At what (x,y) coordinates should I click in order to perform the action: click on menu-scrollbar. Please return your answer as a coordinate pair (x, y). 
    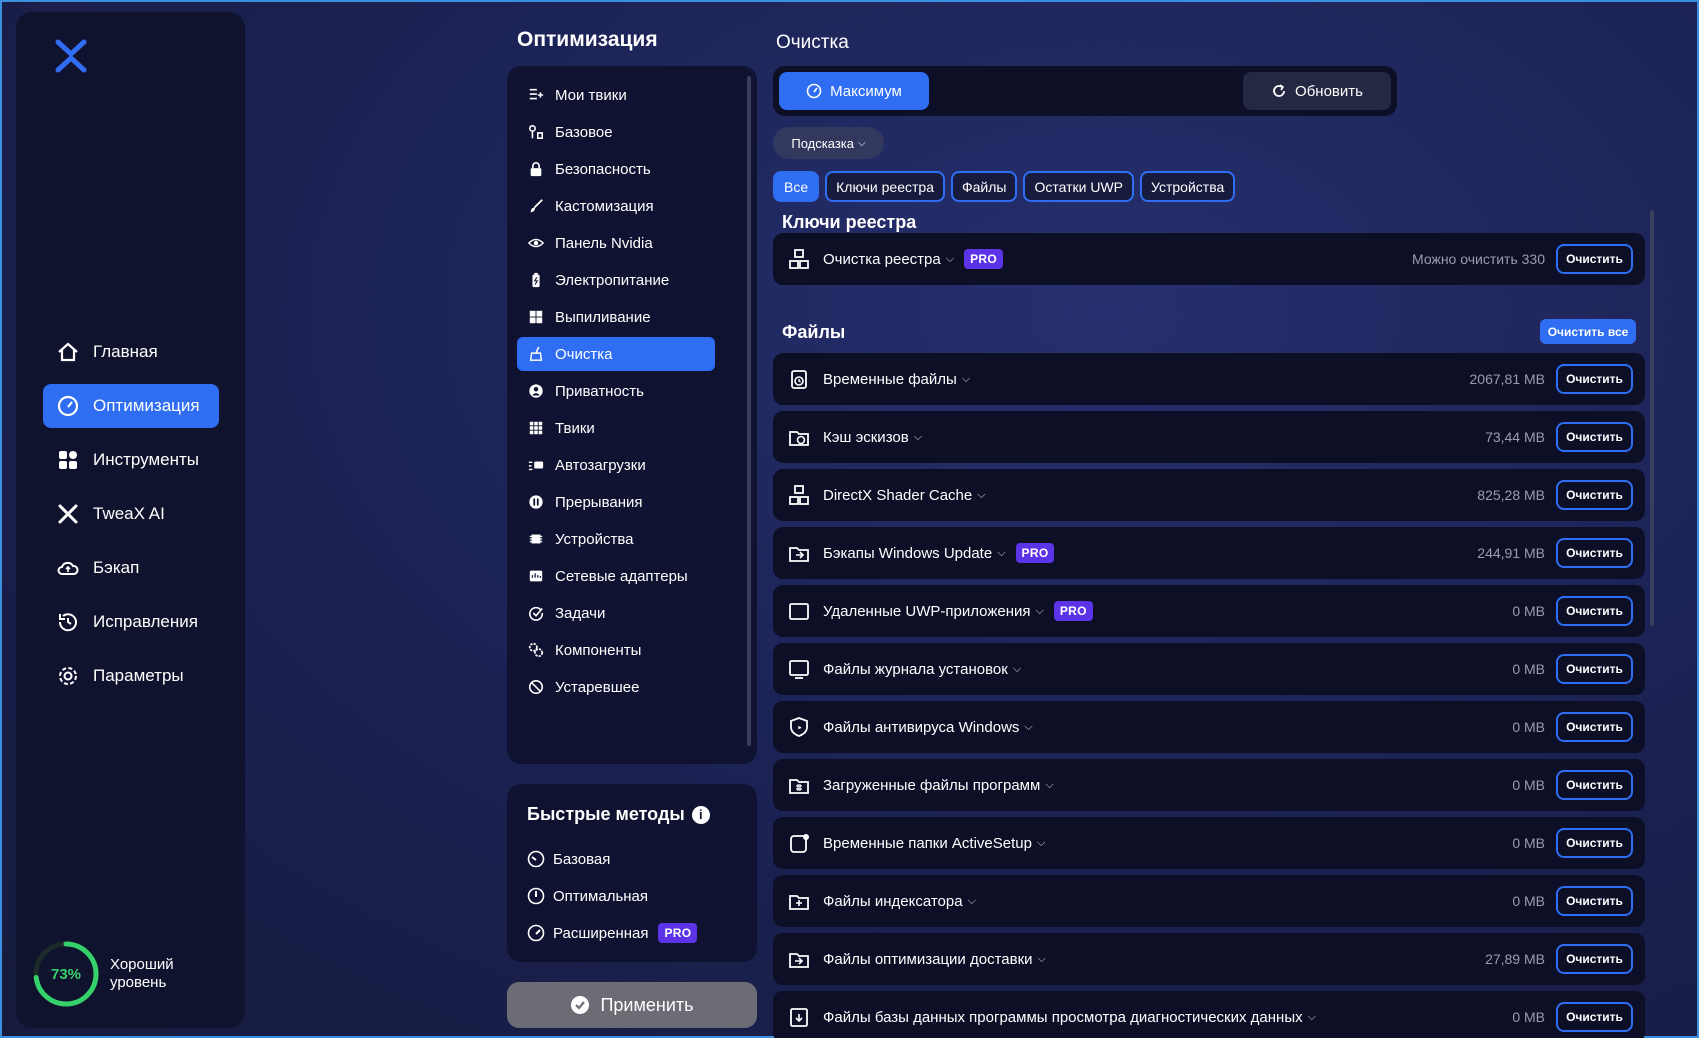
    Looking at the image, I should click on (749, 411).